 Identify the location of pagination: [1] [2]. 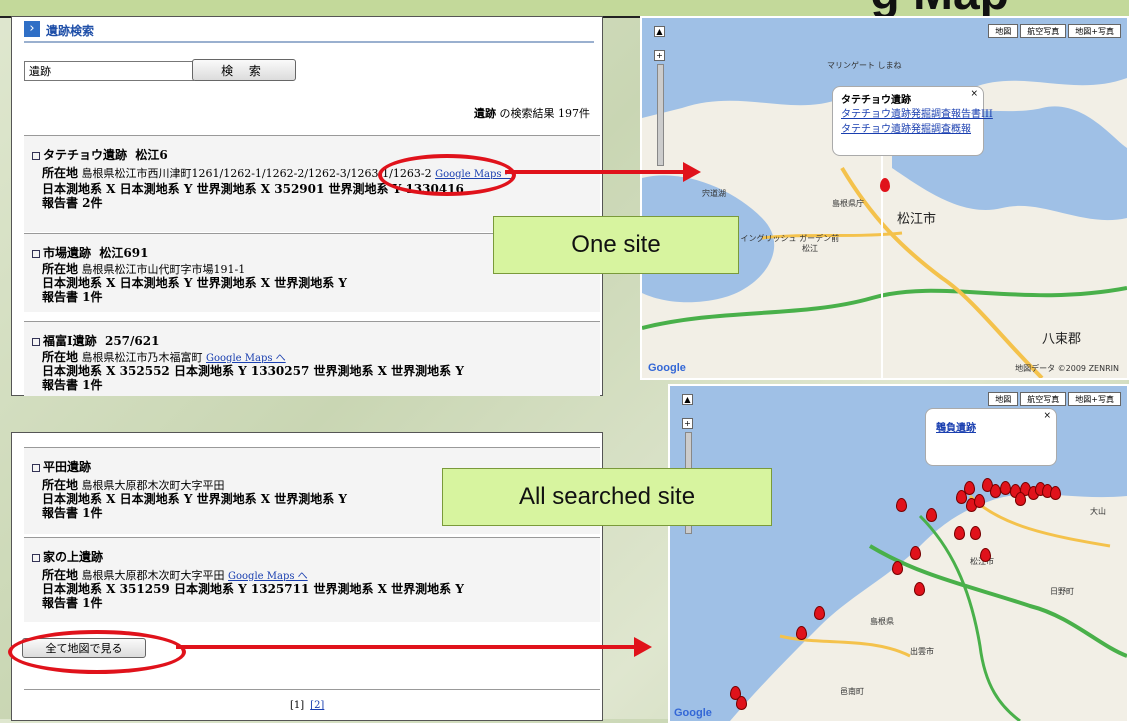
(307, 705).